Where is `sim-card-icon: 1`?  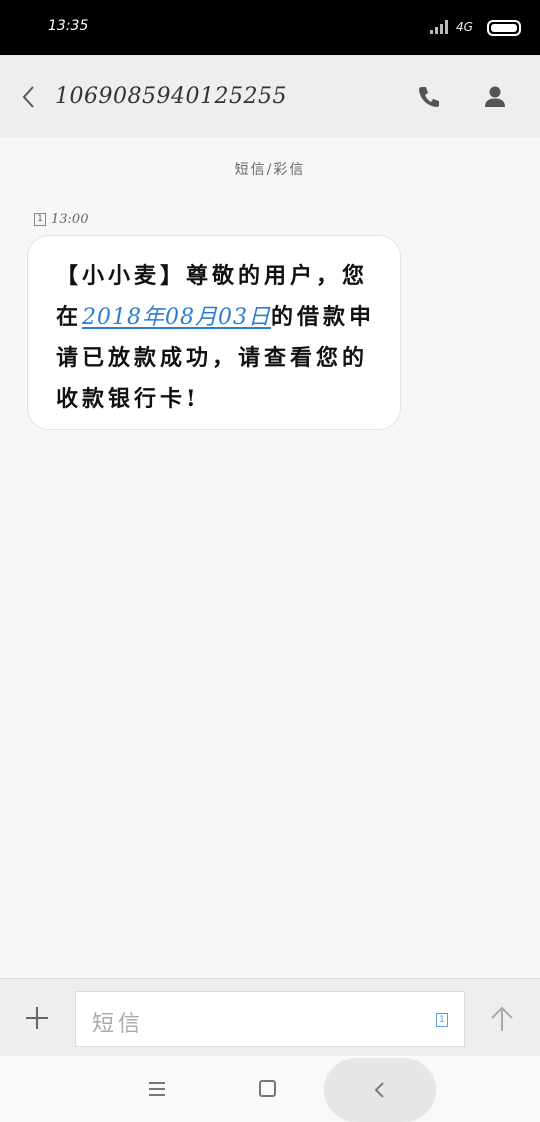 sim-card-icon: 1 is located at coordinates (40, 219).